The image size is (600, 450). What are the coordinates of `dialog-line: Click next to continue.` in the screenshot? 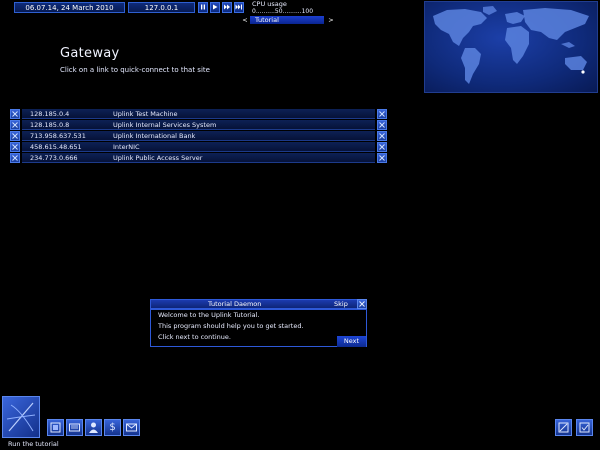 It's located at (194, 337).